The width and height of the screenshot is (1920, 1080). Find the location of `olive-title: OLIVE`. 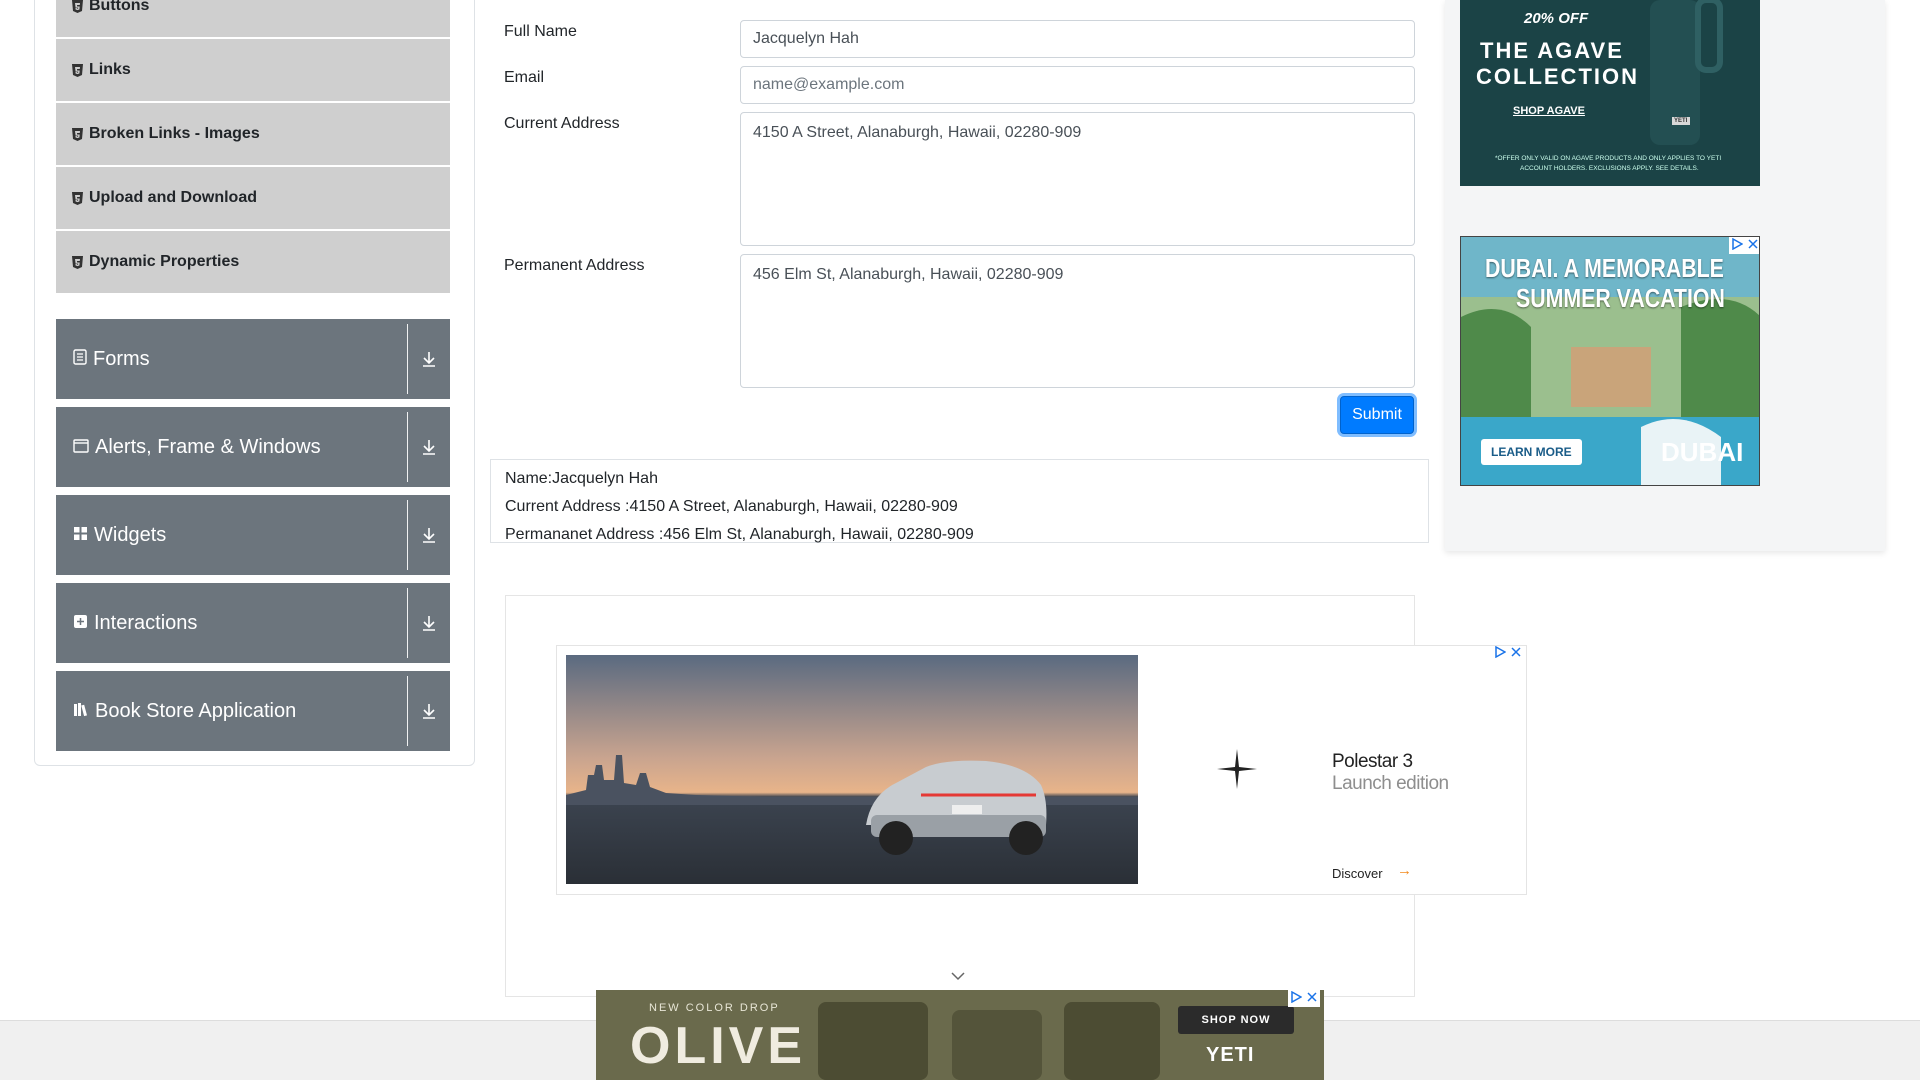

olive-title: OLIVE is located at coordinates (718, 1046).